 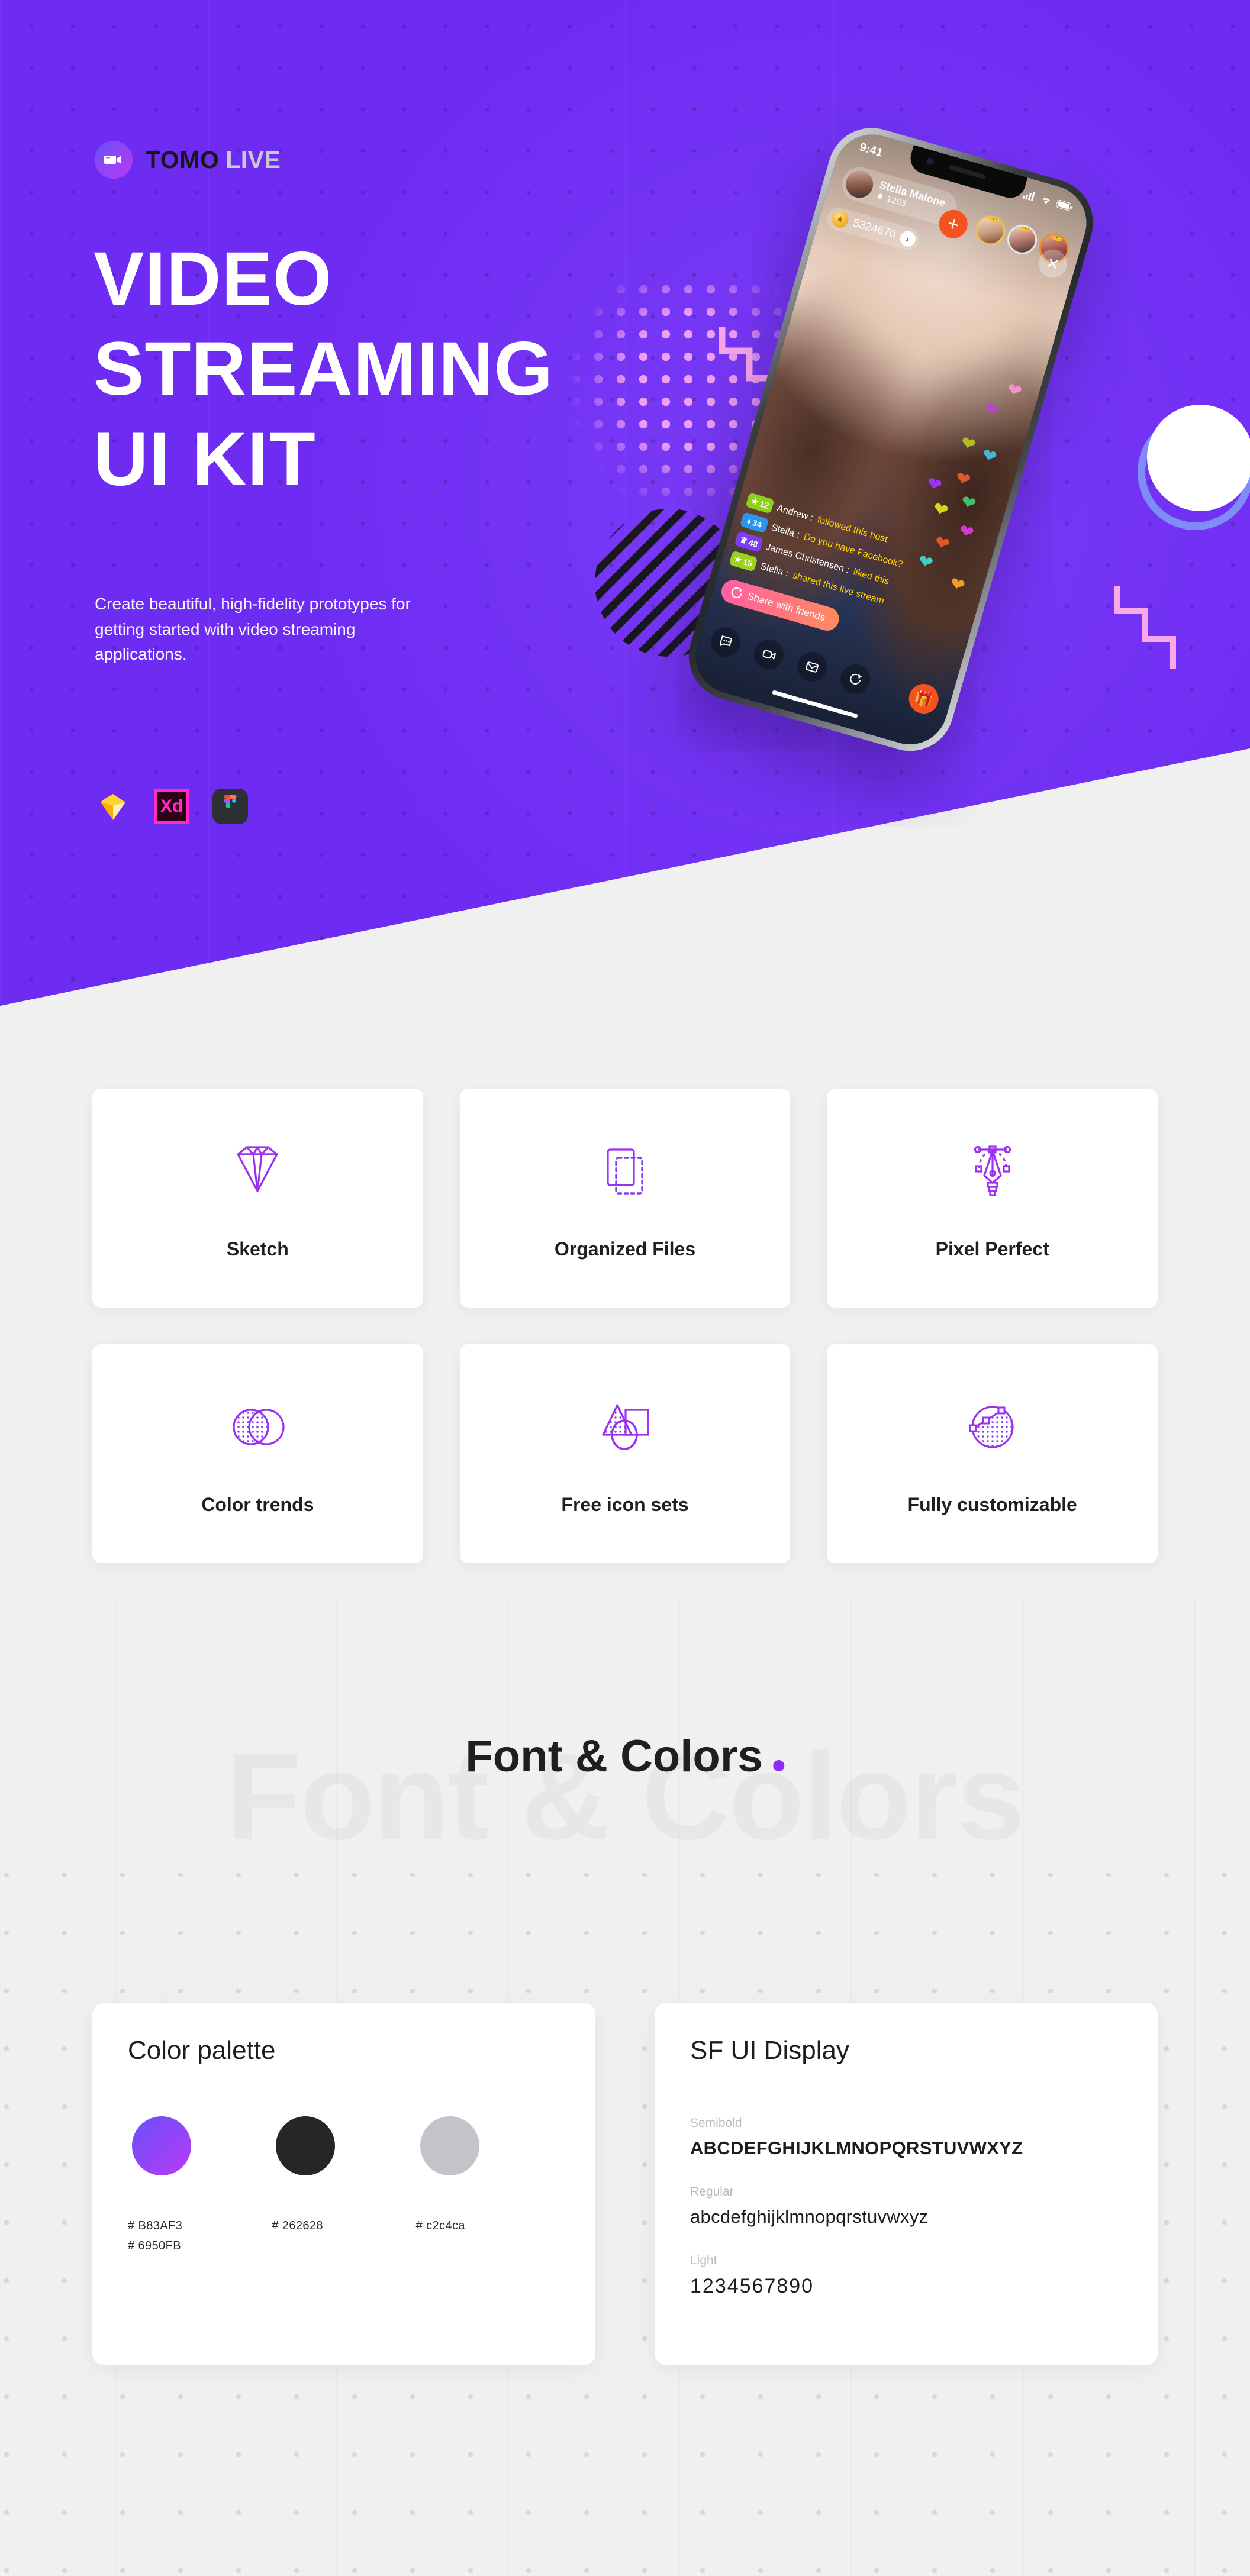 What do you see at coordinates (200, 2186) in the screenshot?
I see `swatch-group: # B83AF3 # 6950FB` at bounding box center [200, 2186].